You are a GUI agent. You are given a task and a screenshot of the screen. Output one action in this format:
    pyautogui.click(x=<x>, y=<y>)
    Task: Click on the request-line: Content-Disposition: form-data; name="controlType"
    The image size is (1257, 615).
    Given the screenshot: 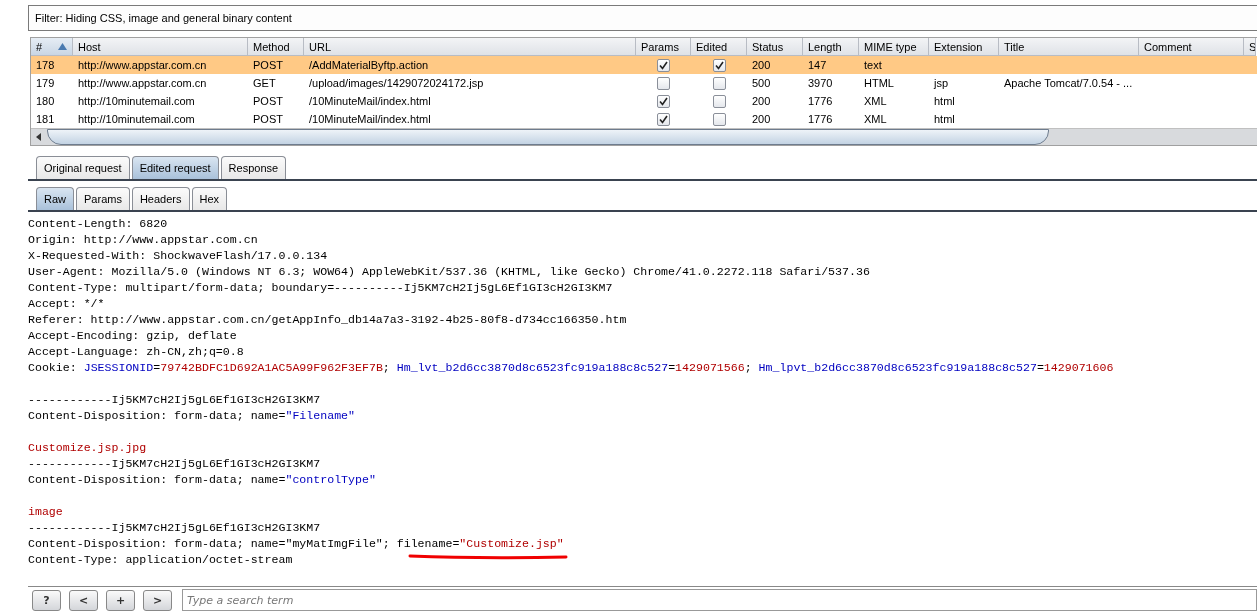 What is the action you would take?
    pyautogui.click(x=202, y=480)
    